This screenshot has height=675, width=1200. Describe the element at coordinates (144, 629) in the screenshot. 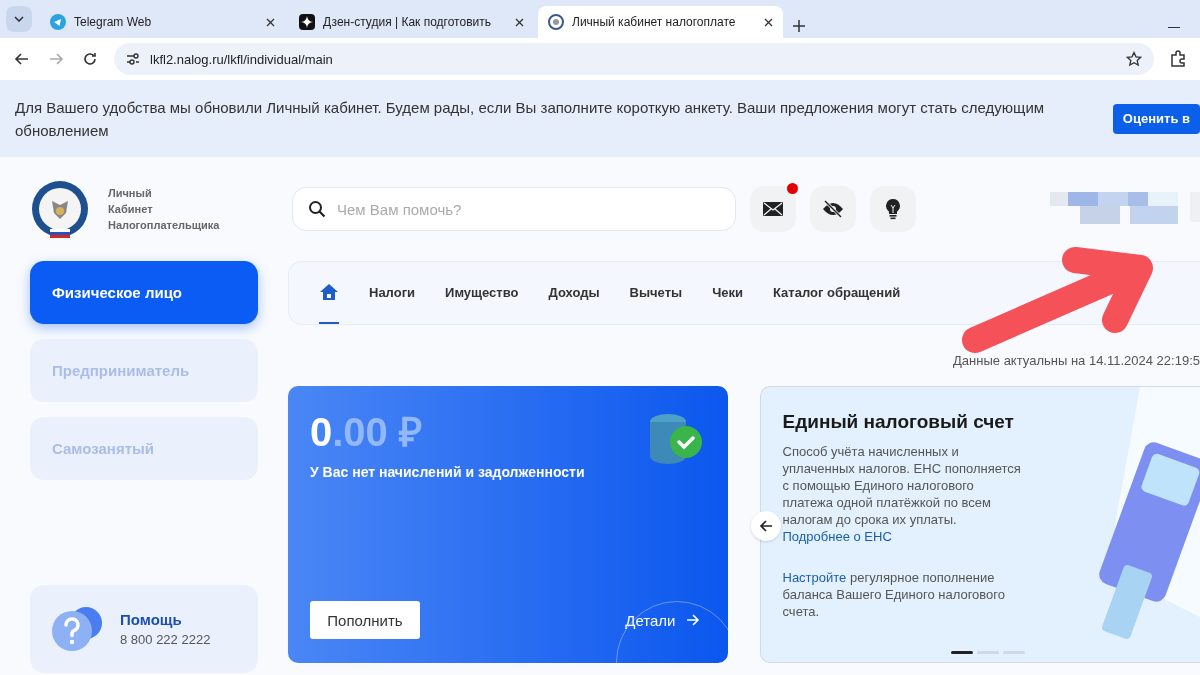

I see `help-card: Помощь 8 800 222 2222` at that location.